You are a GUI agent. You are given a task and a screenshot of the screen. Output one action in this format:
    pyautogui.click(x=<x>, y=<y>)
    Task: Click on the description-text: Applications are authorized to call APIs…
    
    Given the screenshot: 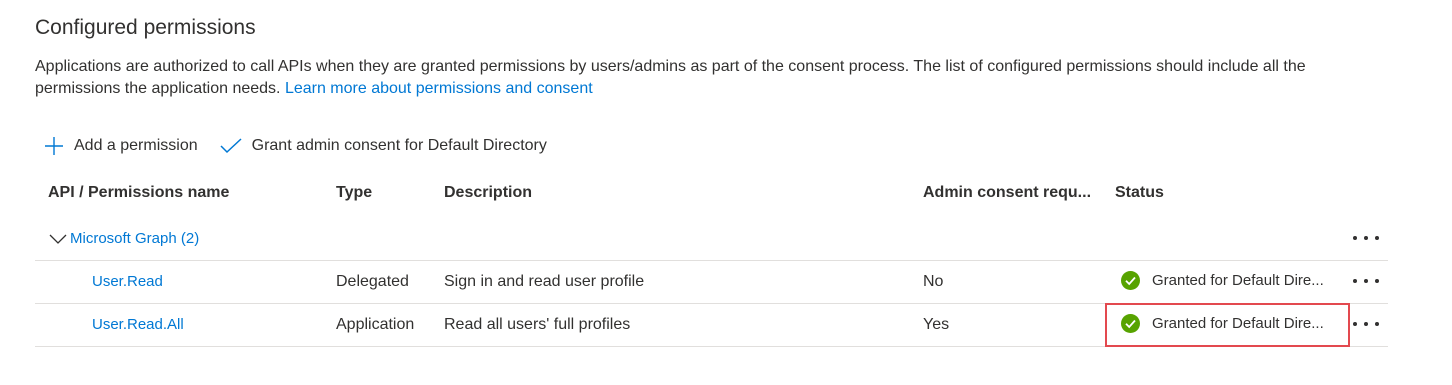 What is the action you would take?
    pyautogui.click(x=670, y=77)
    